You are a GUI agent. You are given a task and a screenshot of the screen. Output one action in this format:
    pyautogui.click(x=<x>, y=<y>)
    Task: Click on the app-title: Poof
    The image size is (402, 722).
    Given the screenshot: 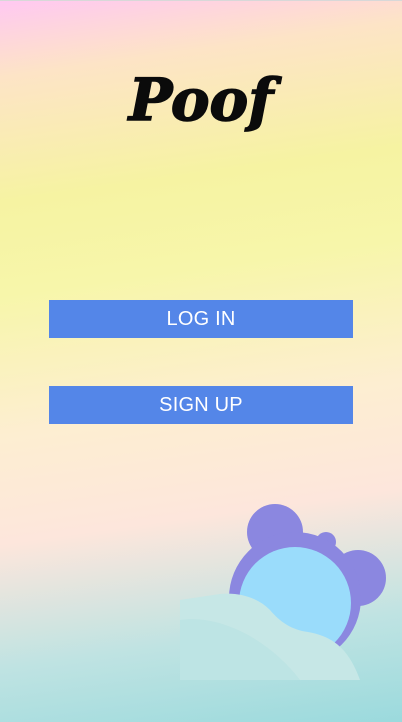 What is the action you would take?
    pyautogui.click(x=204, y=100)
    